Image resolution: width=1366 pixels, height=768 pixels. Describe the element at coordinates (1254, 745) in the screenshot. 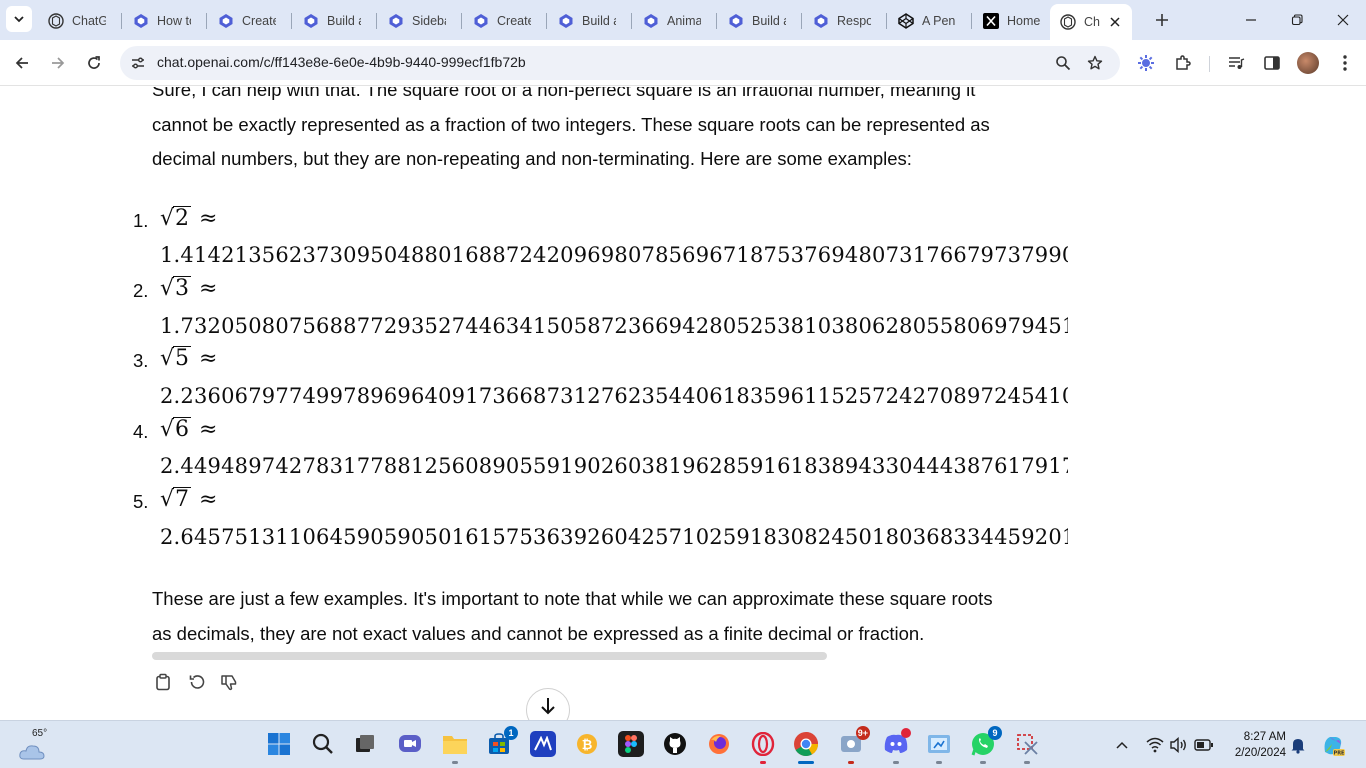

I see `system-clock: 8:27 AM 2/20/2024` at that location.